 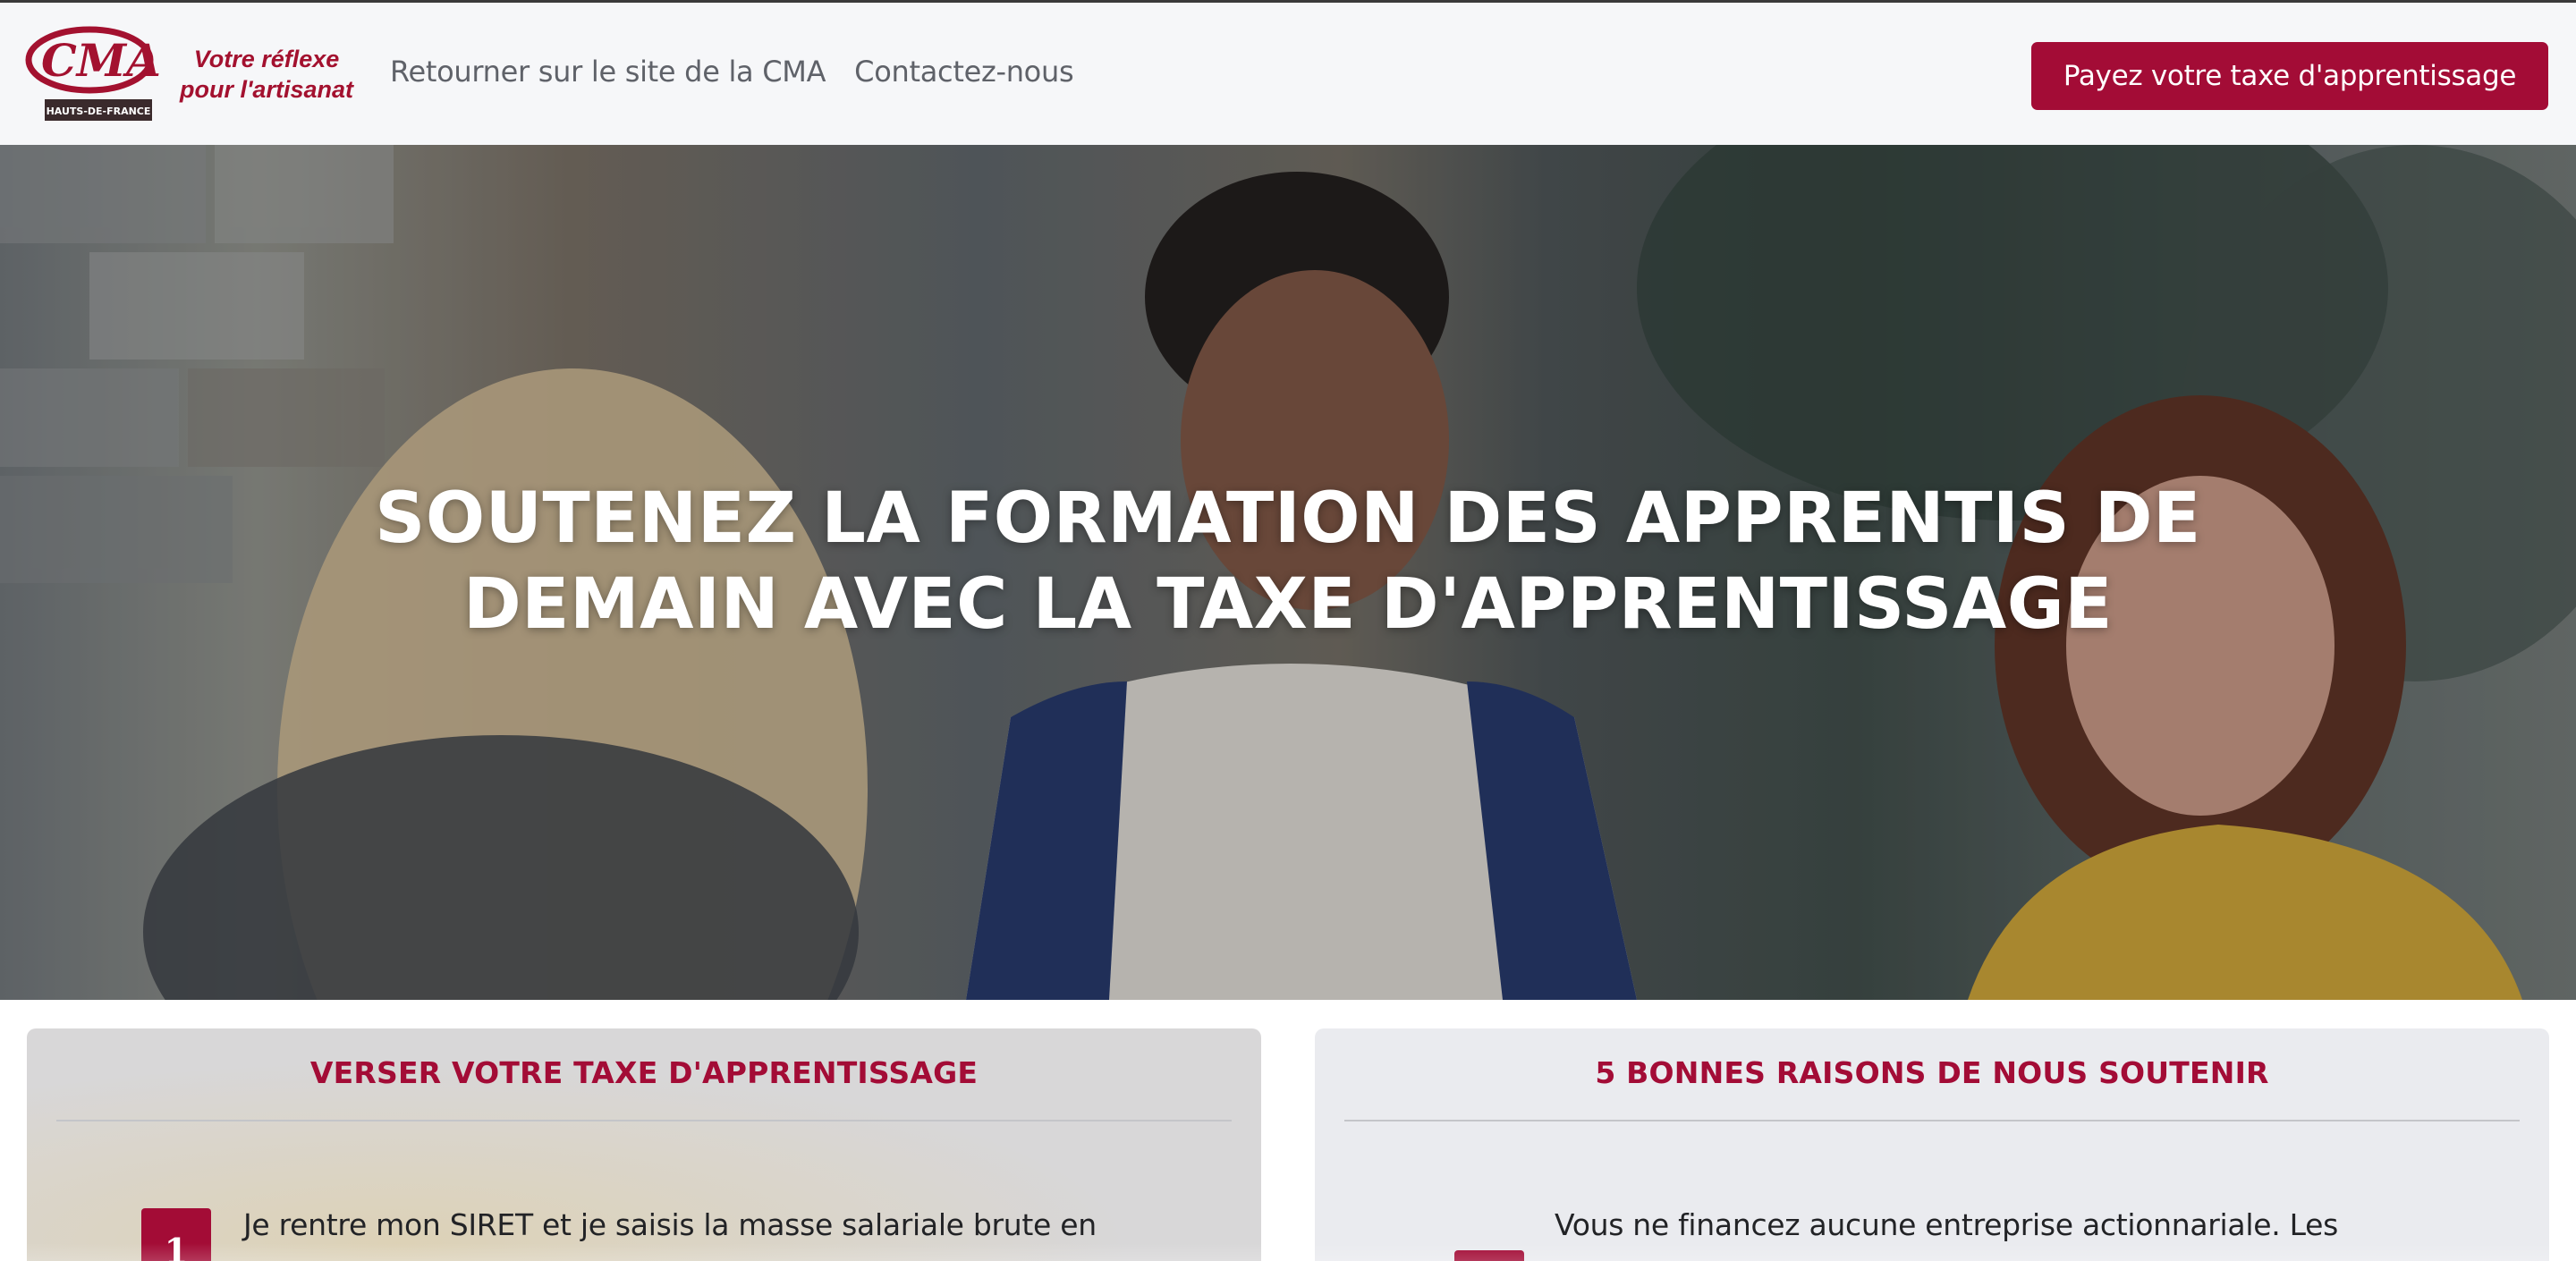 I want to click on nav-link-contact: Contactez-nous, so click(x=963, y=72).